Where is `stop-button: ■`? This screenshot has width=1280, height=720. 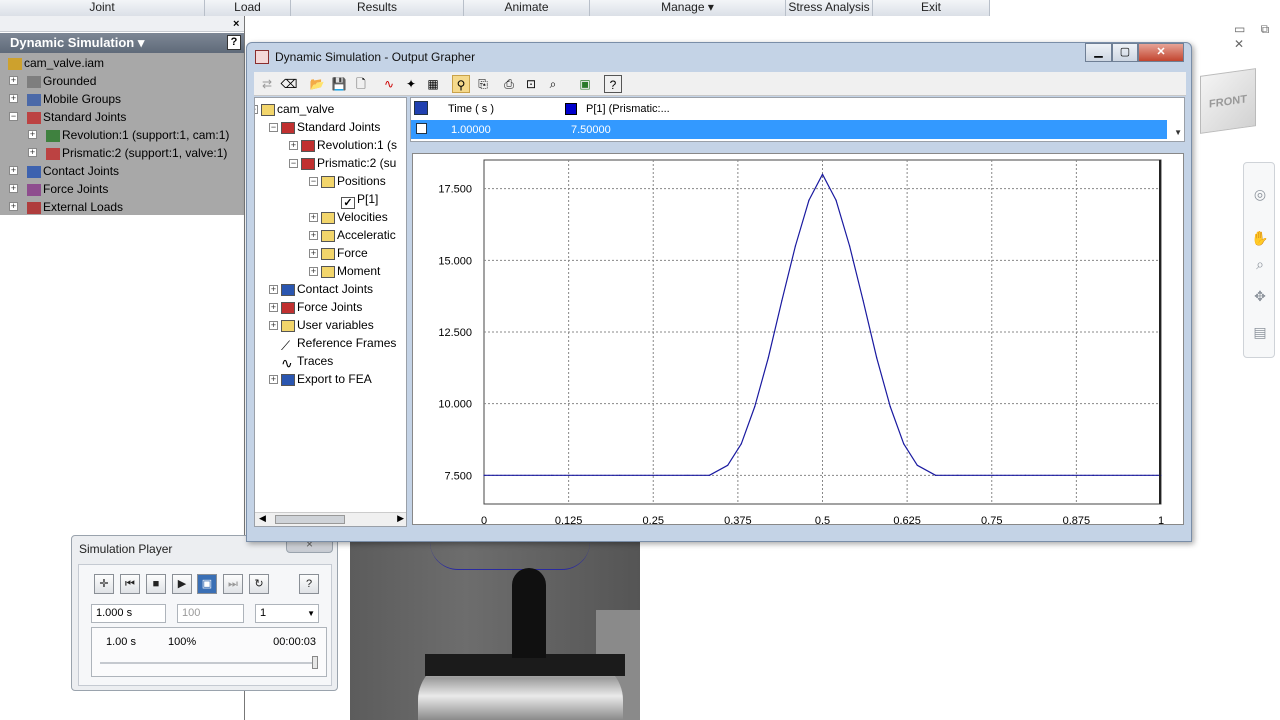 stop-button: ■ is located at coordinates (156, 584).